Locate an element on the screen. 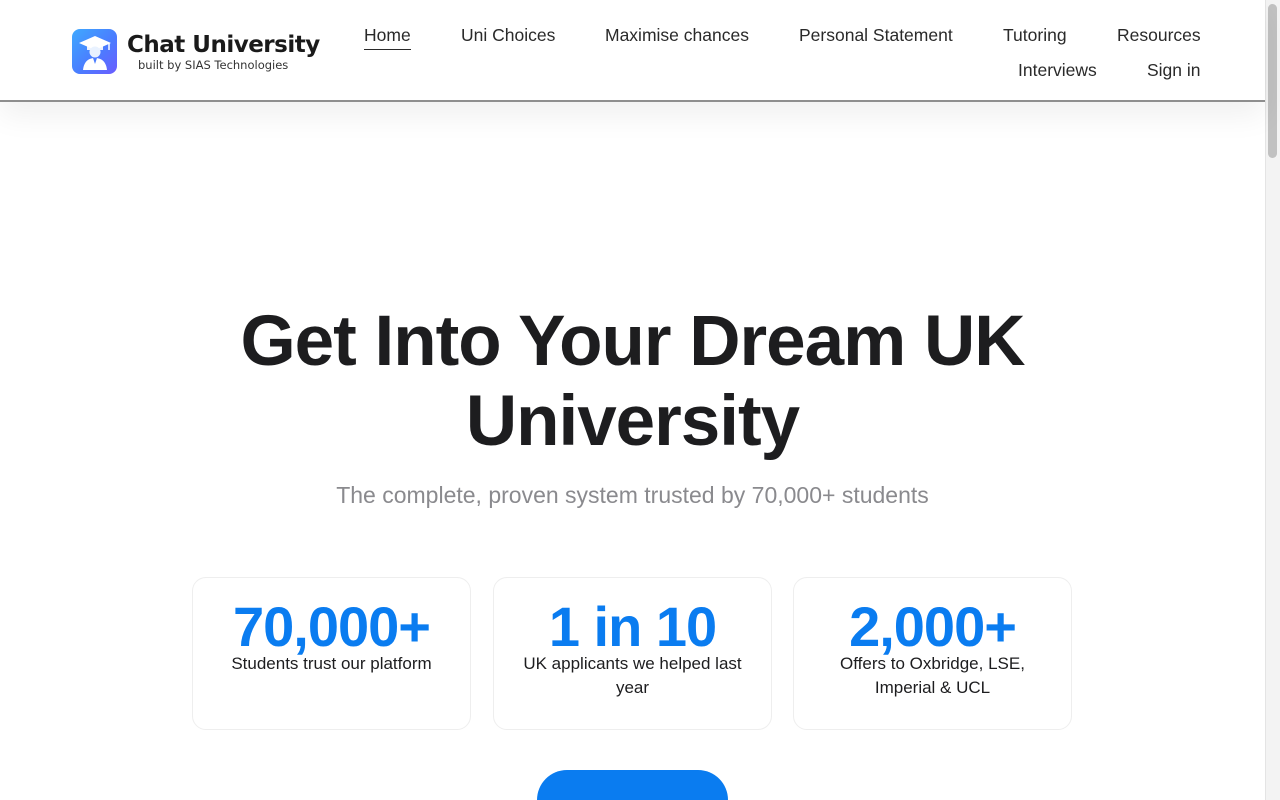  stat-label: UK applicants we helped last year is located at coordinates (632, 675).